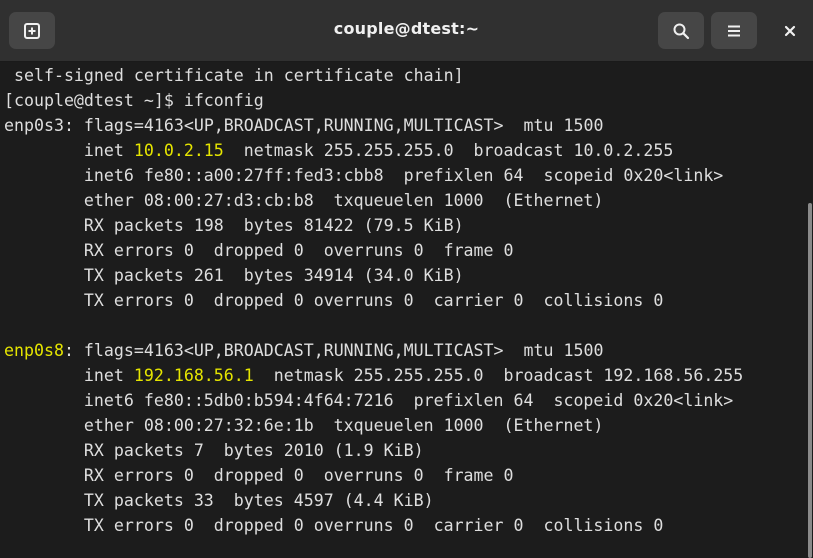 The height and width of the screenshot is (558, 813). I want to click on close-icon, so click(790, 30).